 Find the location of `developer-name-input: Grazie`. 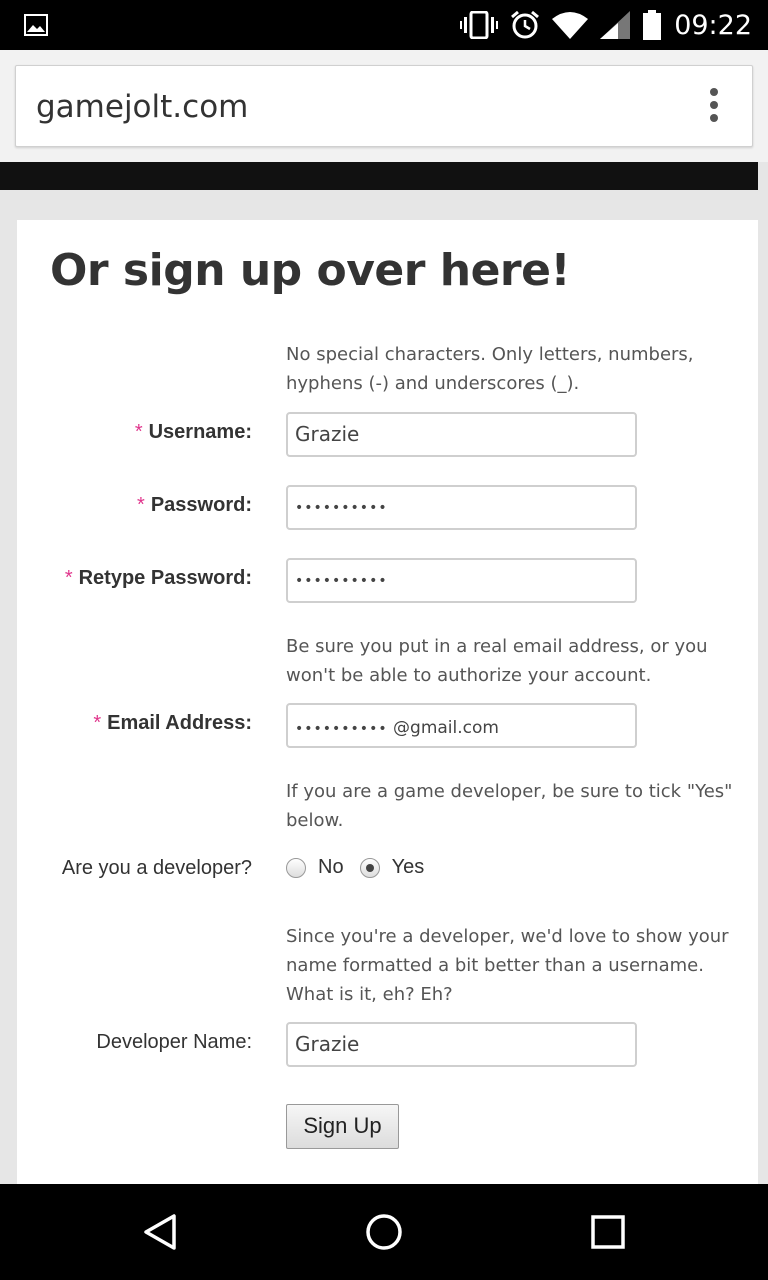

developer-name-input: Grazie is located at coordinates (461, 1044).